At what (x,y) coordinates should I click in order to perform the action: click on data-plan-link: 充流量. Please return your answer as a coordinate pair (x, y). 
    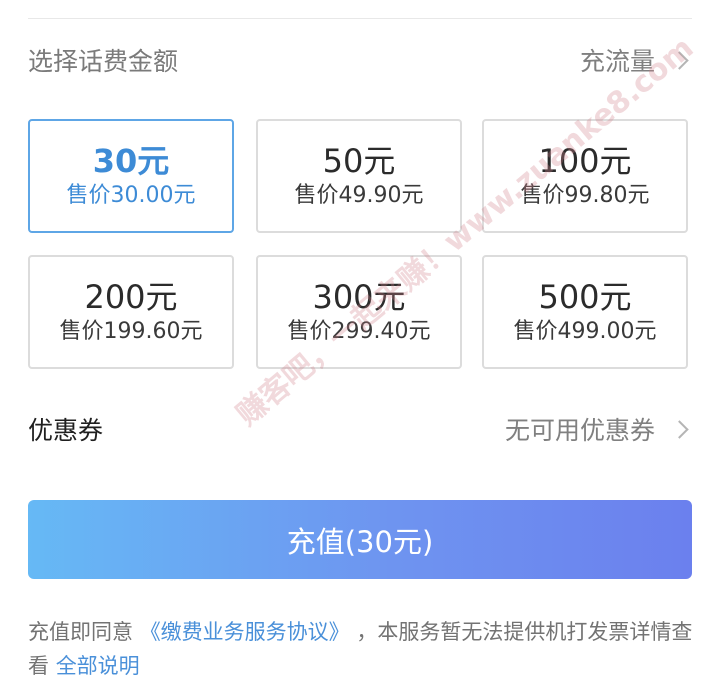
    Looking at the image, I should click on (636, 60).